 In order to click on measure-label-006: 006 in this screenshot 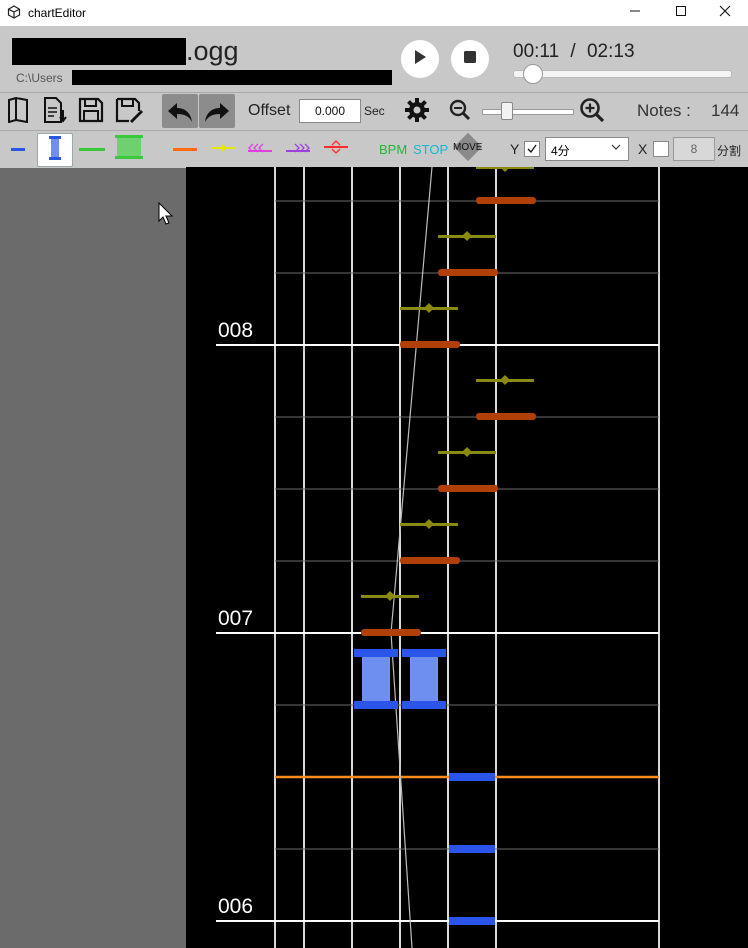, I will do `click(236, 906)`.